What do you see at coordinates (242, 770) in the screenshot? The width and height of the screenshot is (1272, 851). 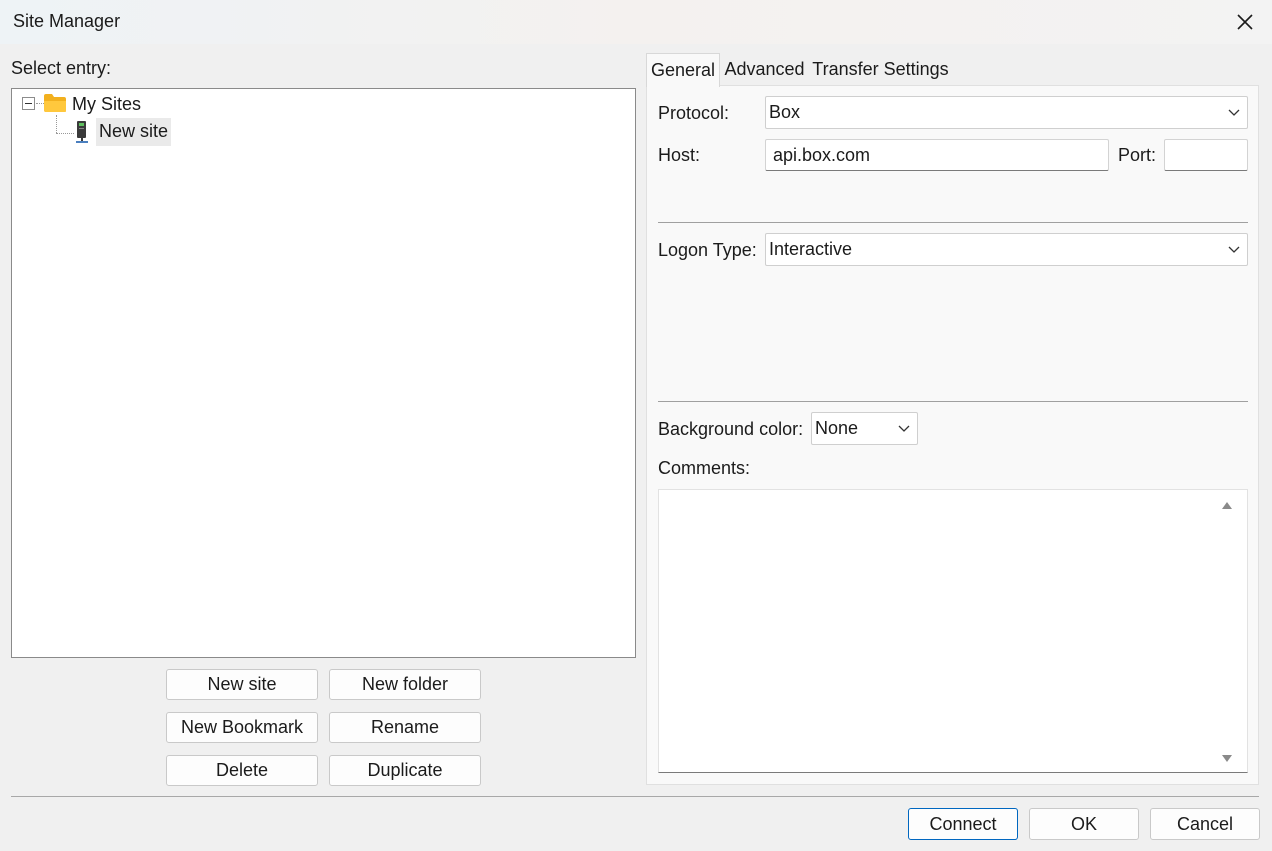 I see `delete-button: Delete` at bounding box center [242, 770].